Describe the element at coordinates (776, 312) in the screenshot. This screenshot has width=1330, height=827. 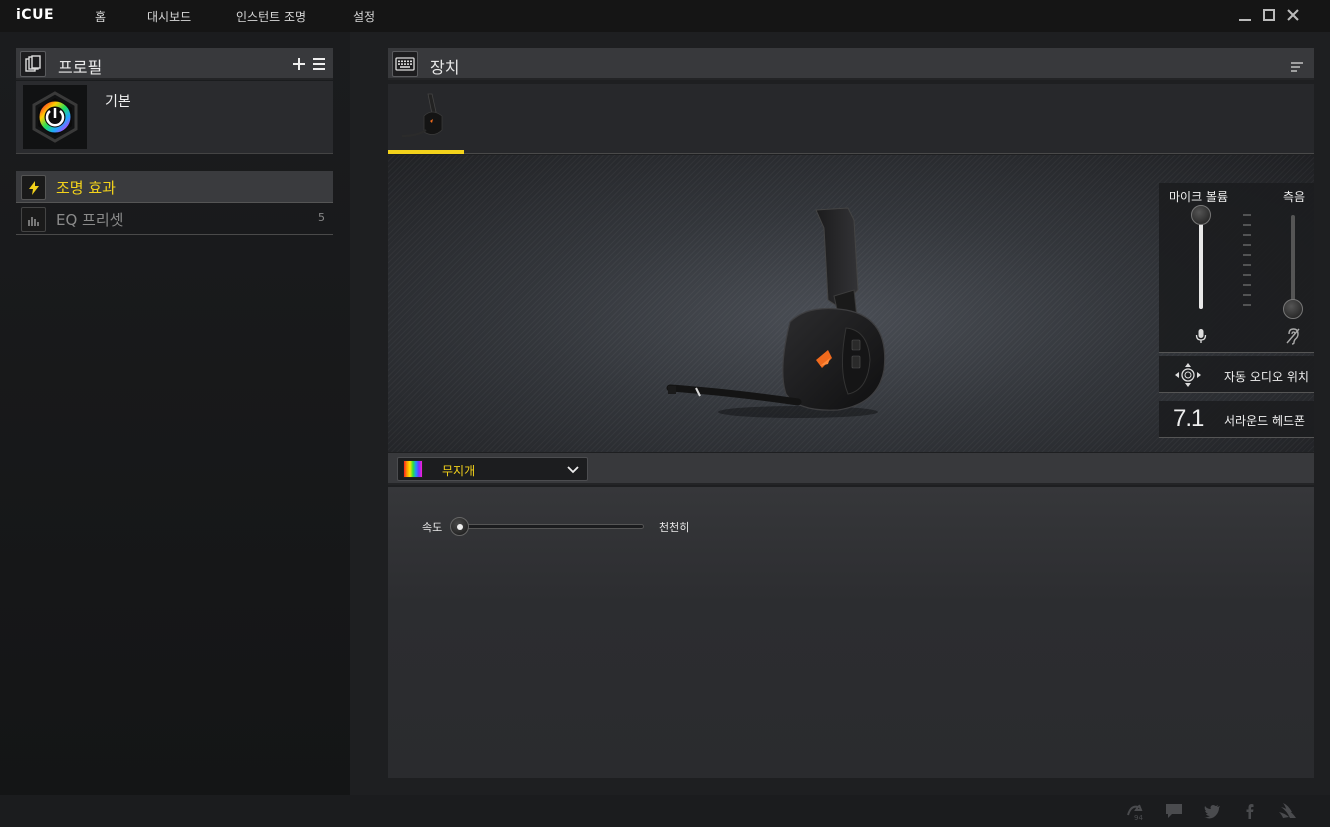
I see `headset-image` at that location.